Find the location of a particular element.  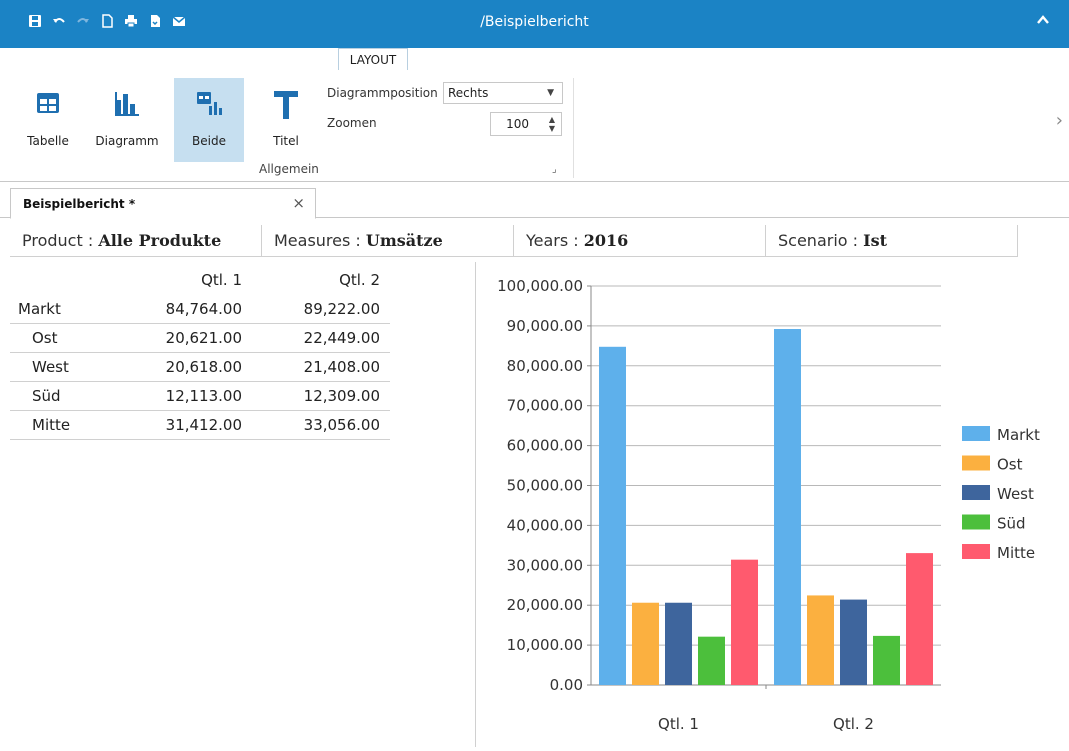

row-header: Süd is located at coordinates (46, 396).